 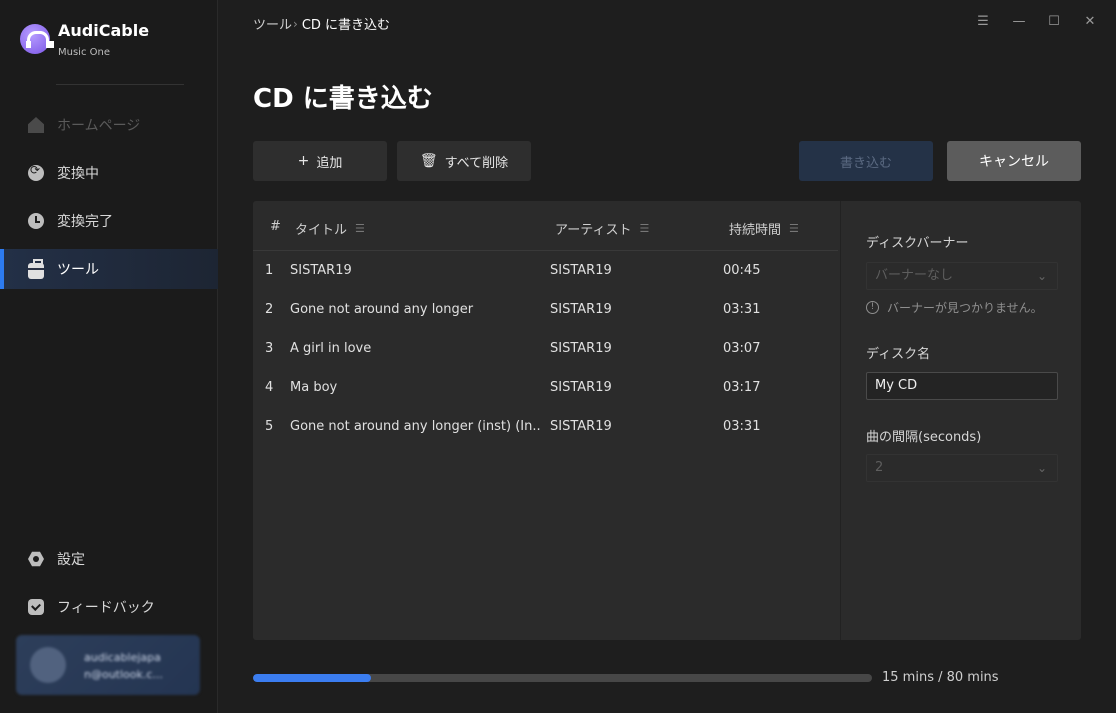 I want to click on maximize-icon: ☐, so click(x=1054, y=22).